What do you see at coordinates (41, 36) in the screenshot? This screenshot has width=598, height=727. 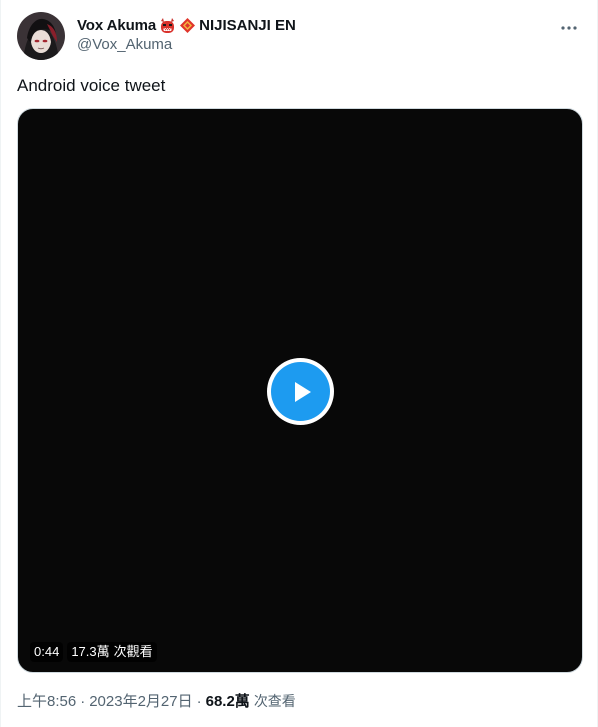 I see `avatar` at bounding box center [41, 36].